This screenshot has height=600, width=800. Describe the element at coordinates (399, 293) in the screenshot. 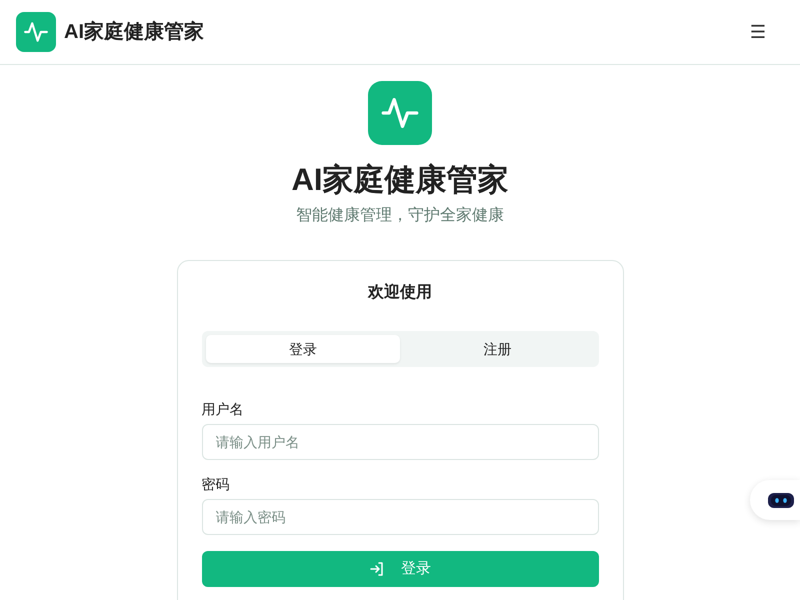

I see `card-title: 欢迎使用` at that location.